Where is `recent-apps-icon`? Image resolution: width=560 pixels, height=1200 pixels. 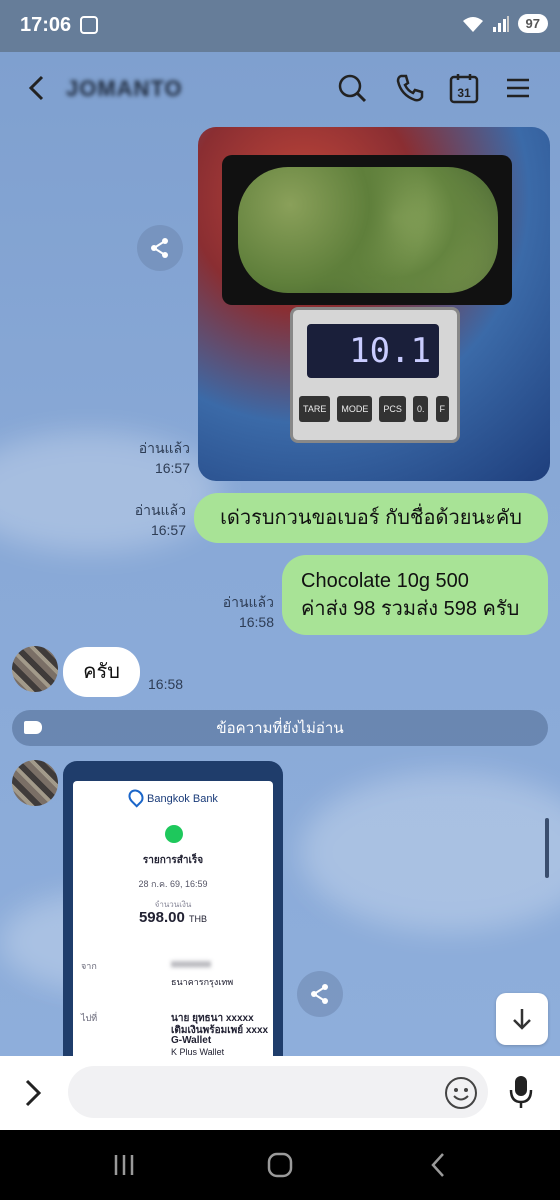 recent-apps-icon is located at coordinates (124, 1165).